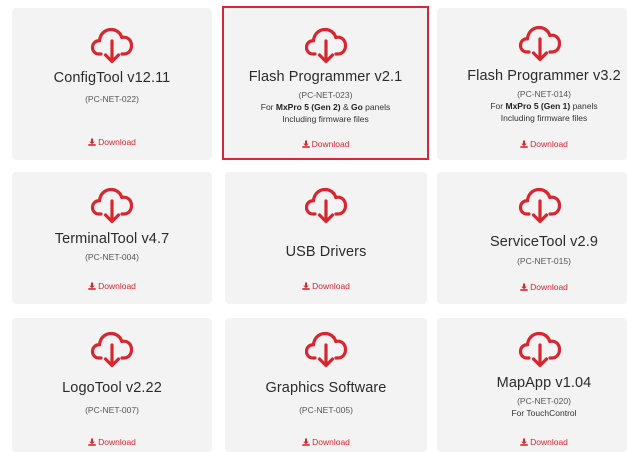 The width and height of the screenshot is (627, 452). I want to click on product-card-logotool: LogoTool v2.22 (PC-NET-007) Download, so click(112, 385).